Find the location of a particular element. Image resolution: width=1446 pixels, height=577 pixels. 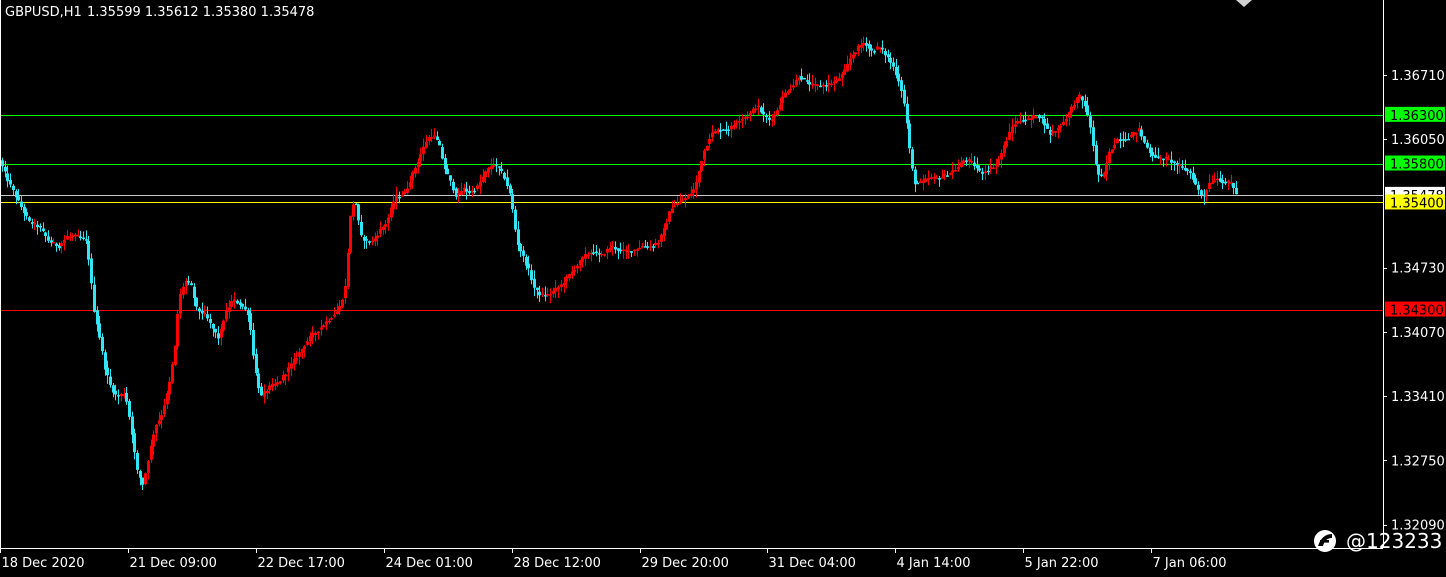

x-tick-label: 31 Dec 04:00 is located at coordinates (812, 563).